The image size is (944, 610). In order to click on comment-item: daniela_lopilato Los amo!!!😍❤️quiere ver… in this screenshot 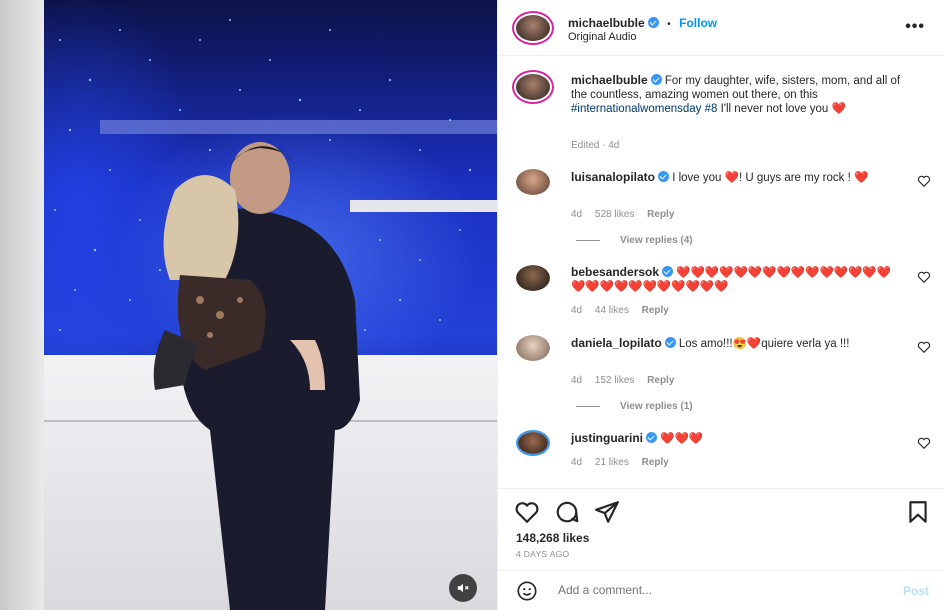, I will do `click(721, 378)`.